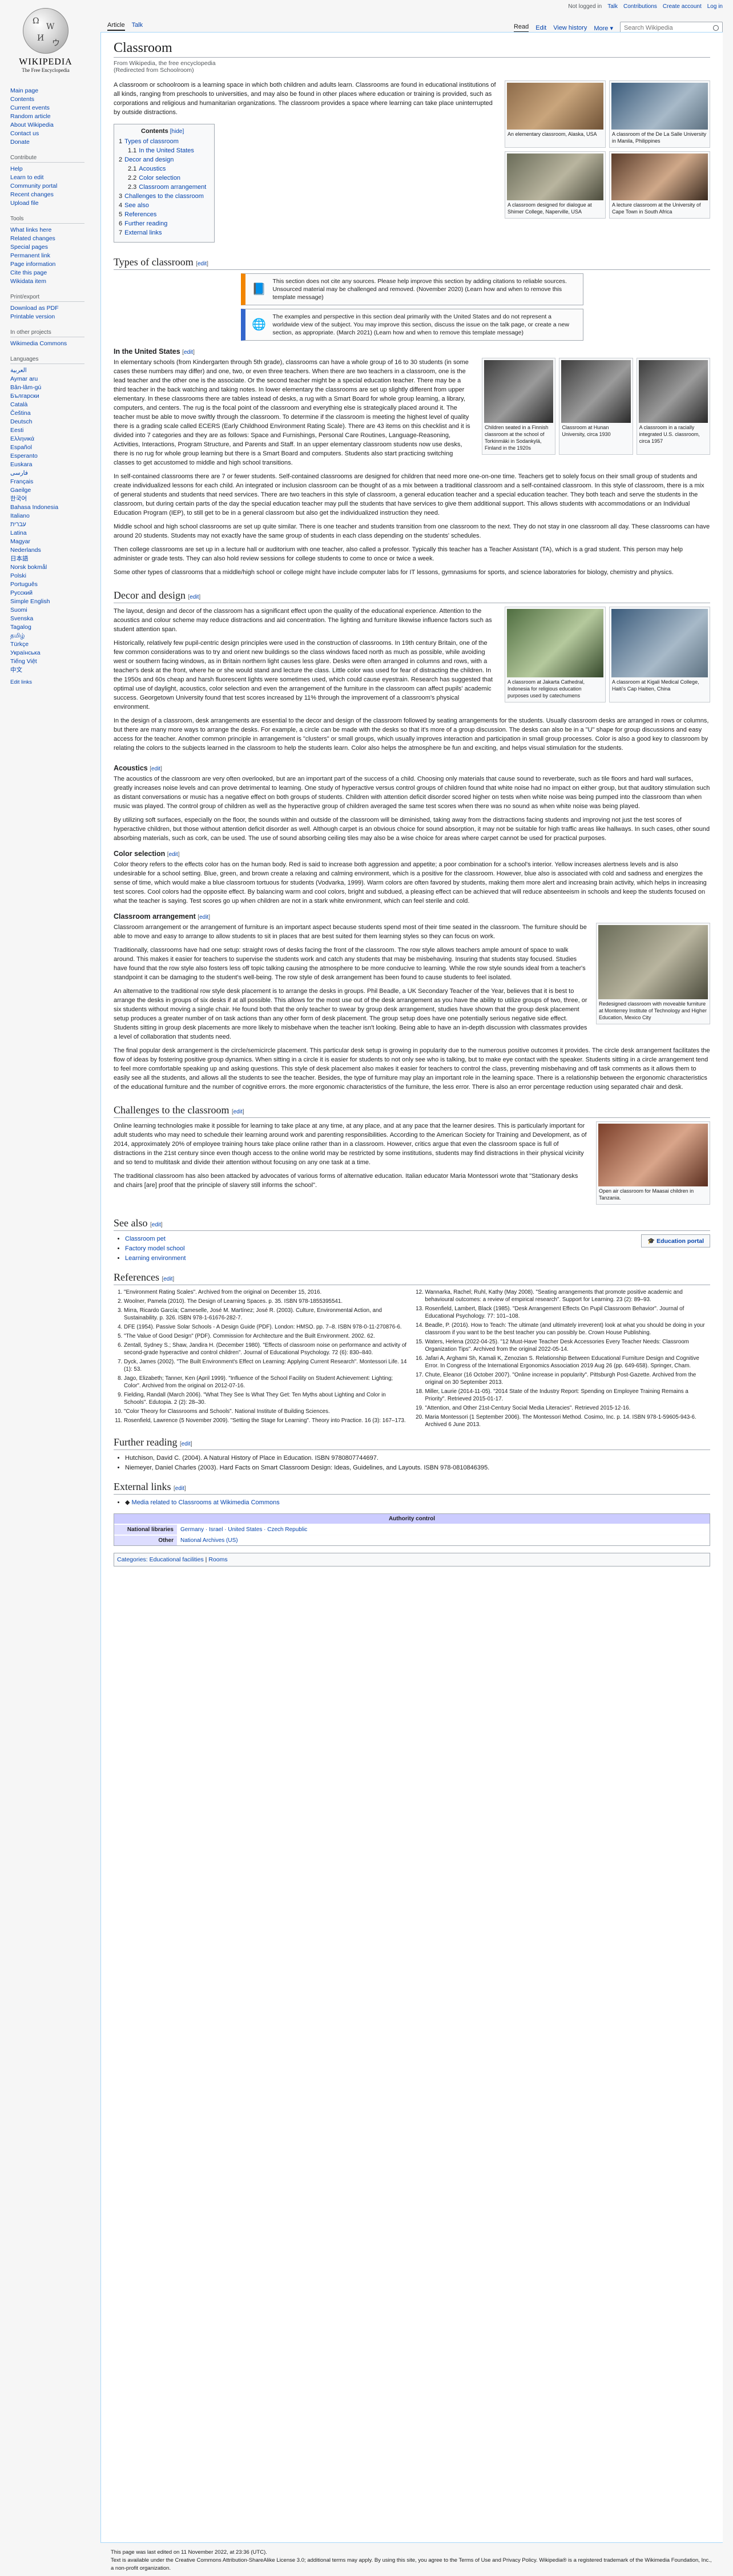  Describe the element at coordinates (55, 99) in the screenshot. I see `sidebar-link: Contents` at that location.